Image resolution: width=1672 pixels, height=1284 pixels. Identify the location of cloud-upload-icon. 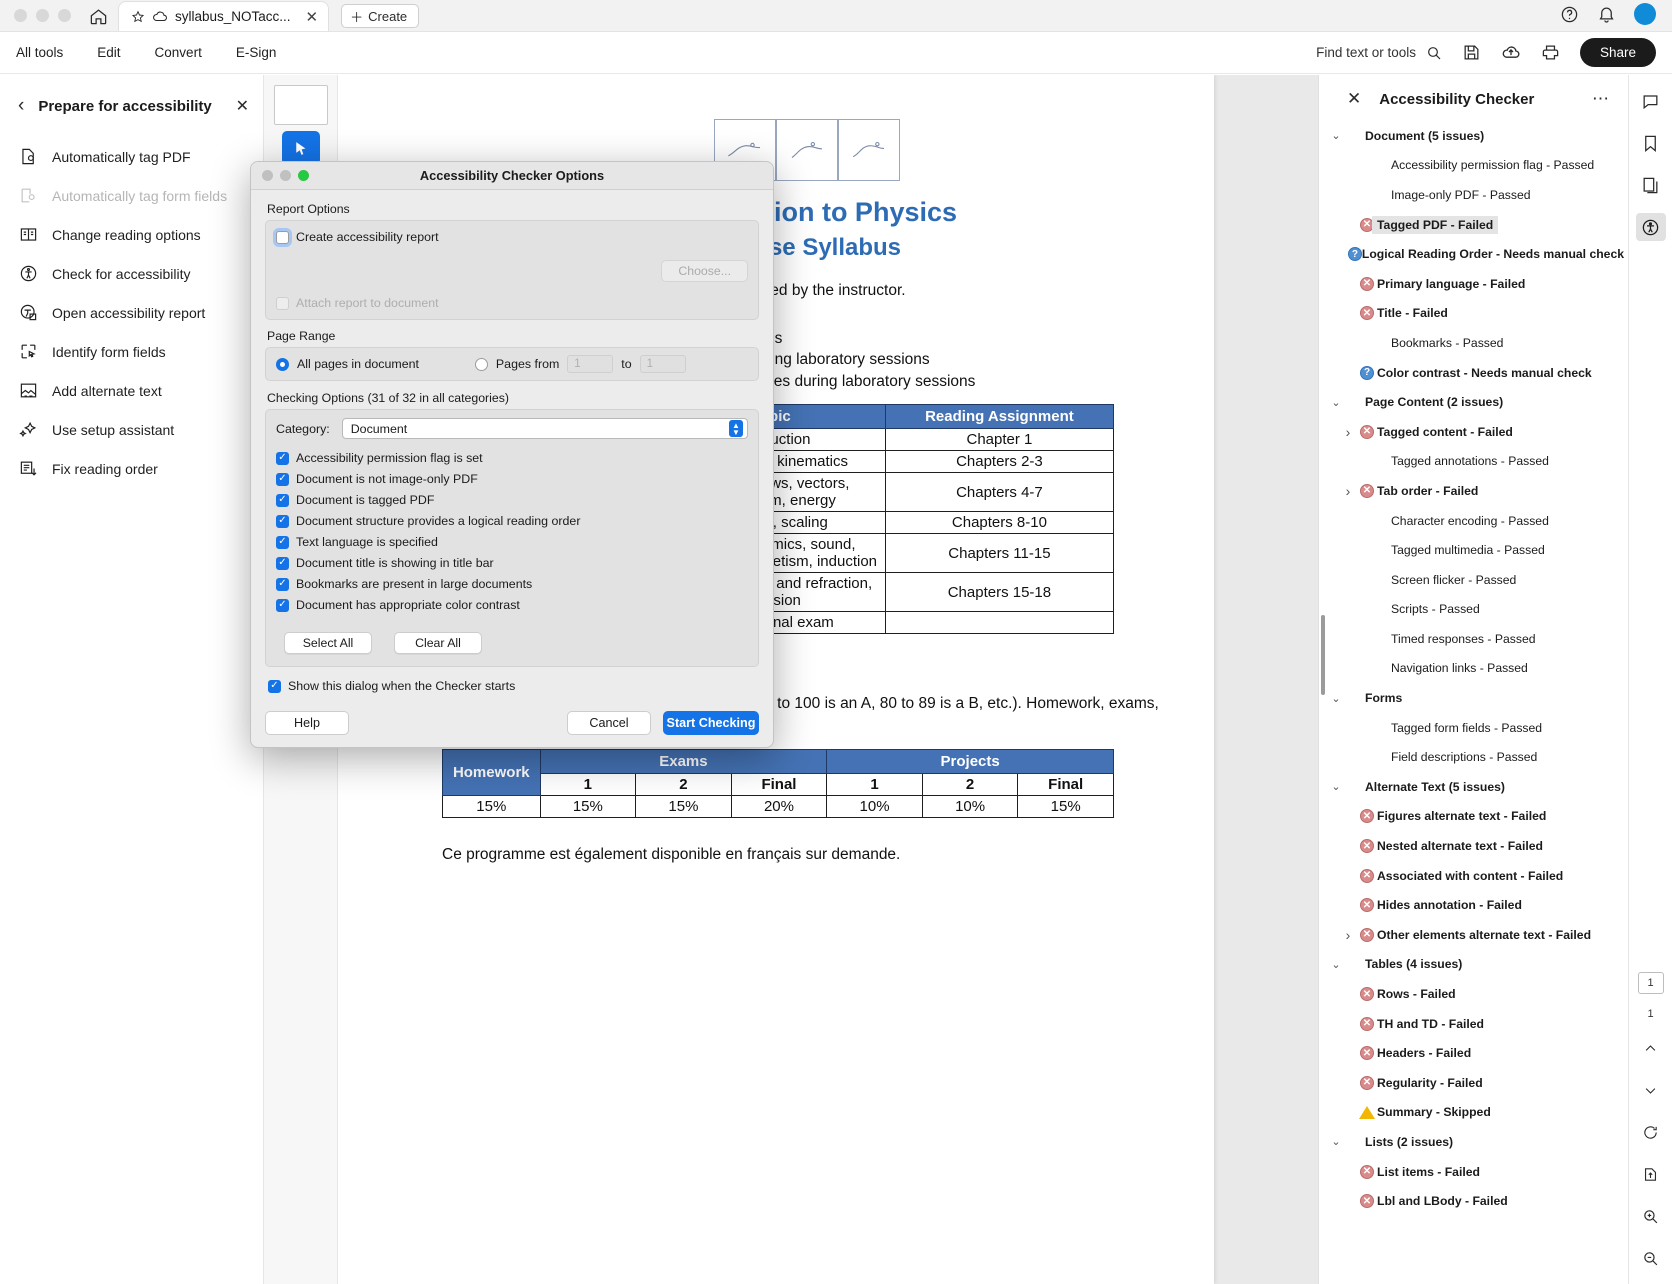
(1511, 53).